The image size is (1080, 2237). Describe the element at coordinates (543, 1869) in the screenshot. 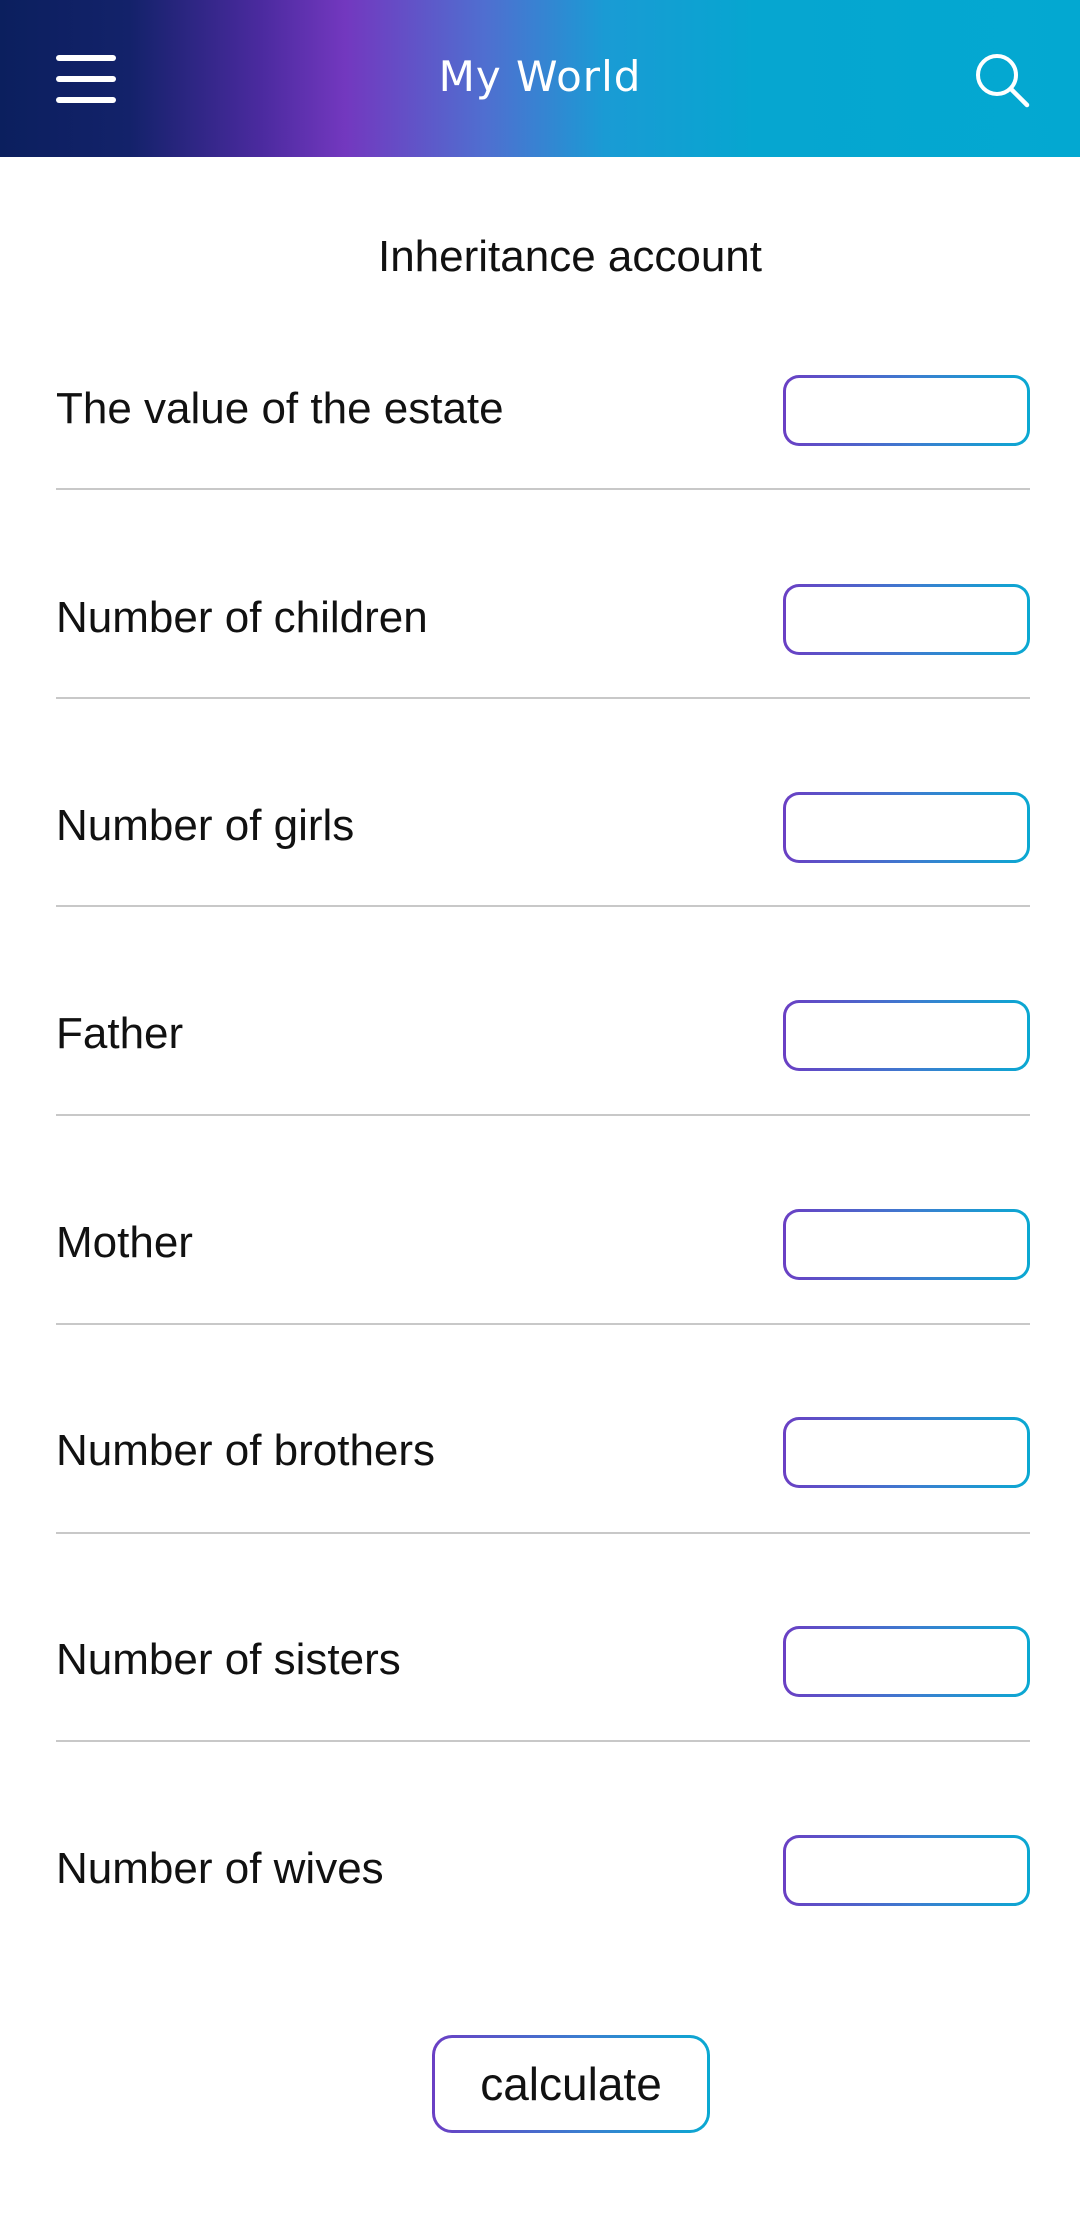

I see `form-row-wives: Number of wives` at that location.